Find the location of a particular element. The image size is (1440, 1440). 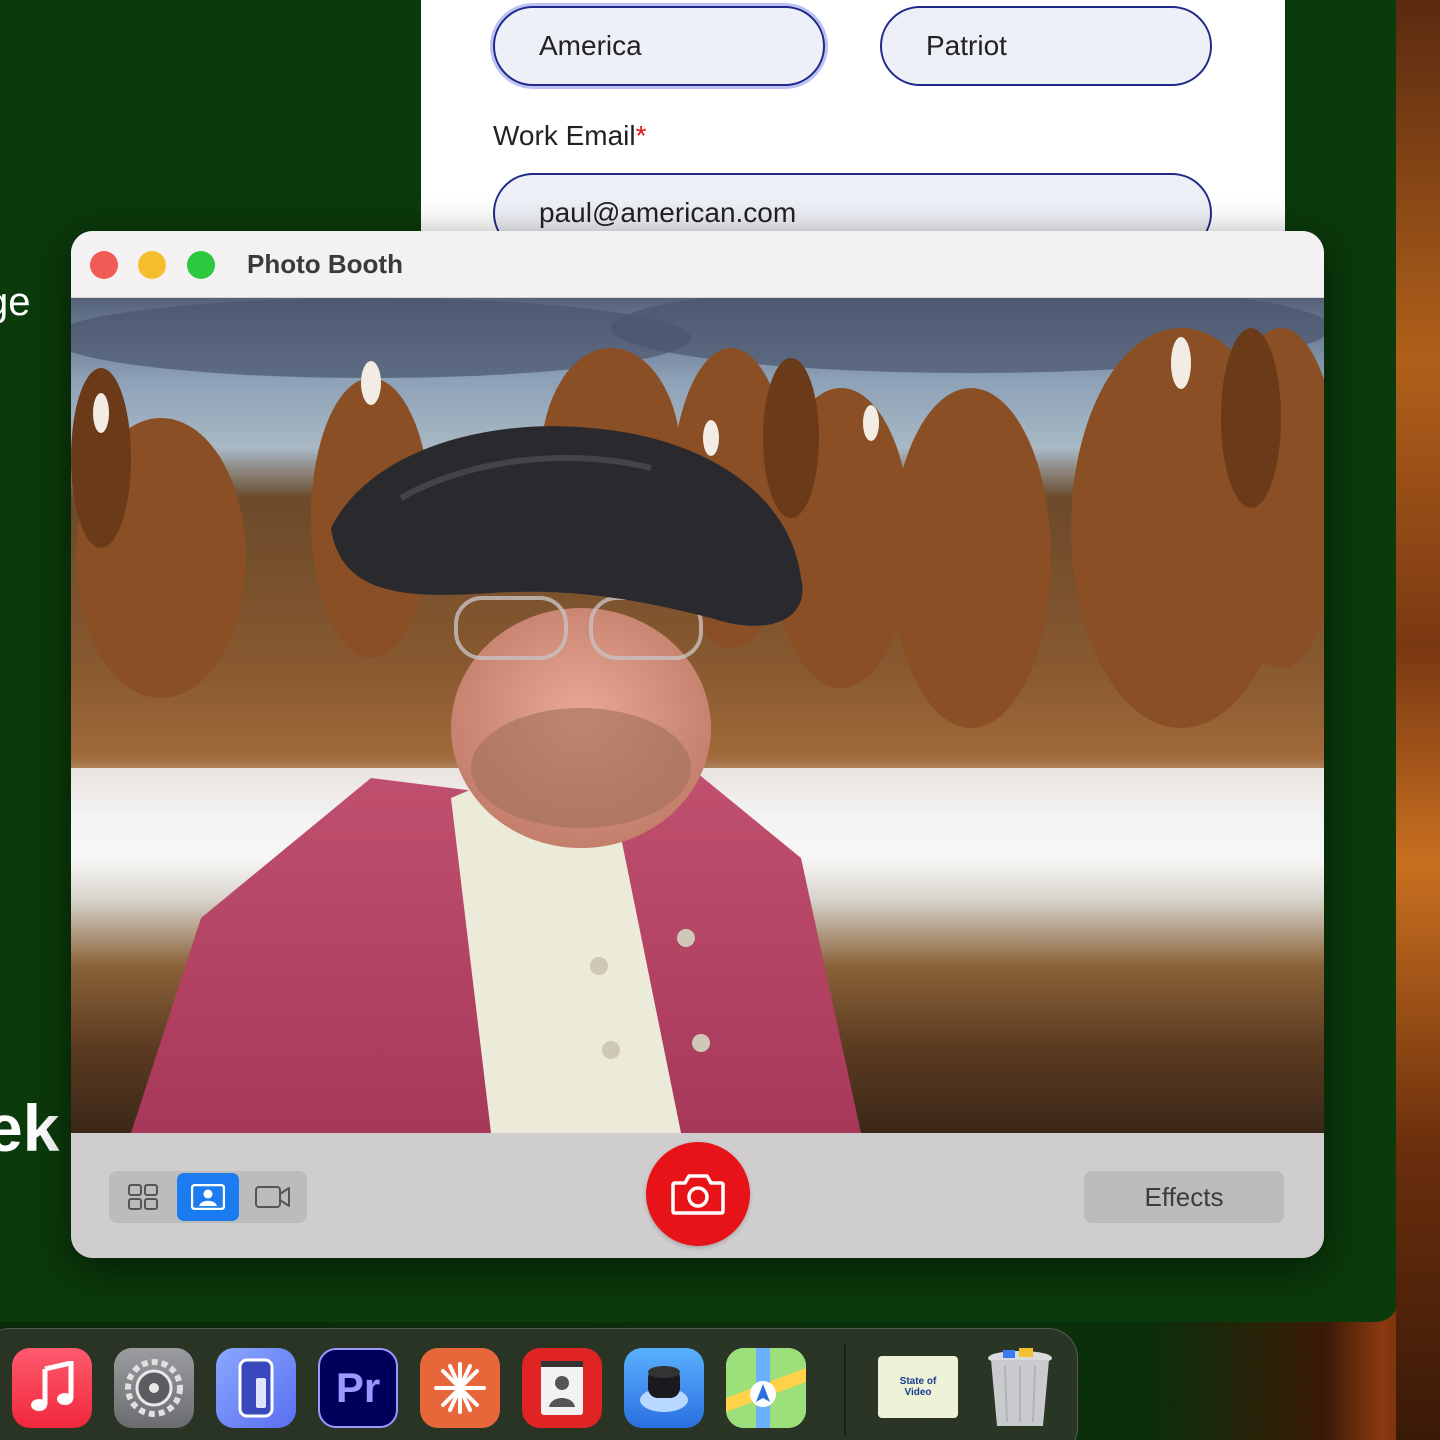

capture-mode-selector is located at coordinates (208, 1197).